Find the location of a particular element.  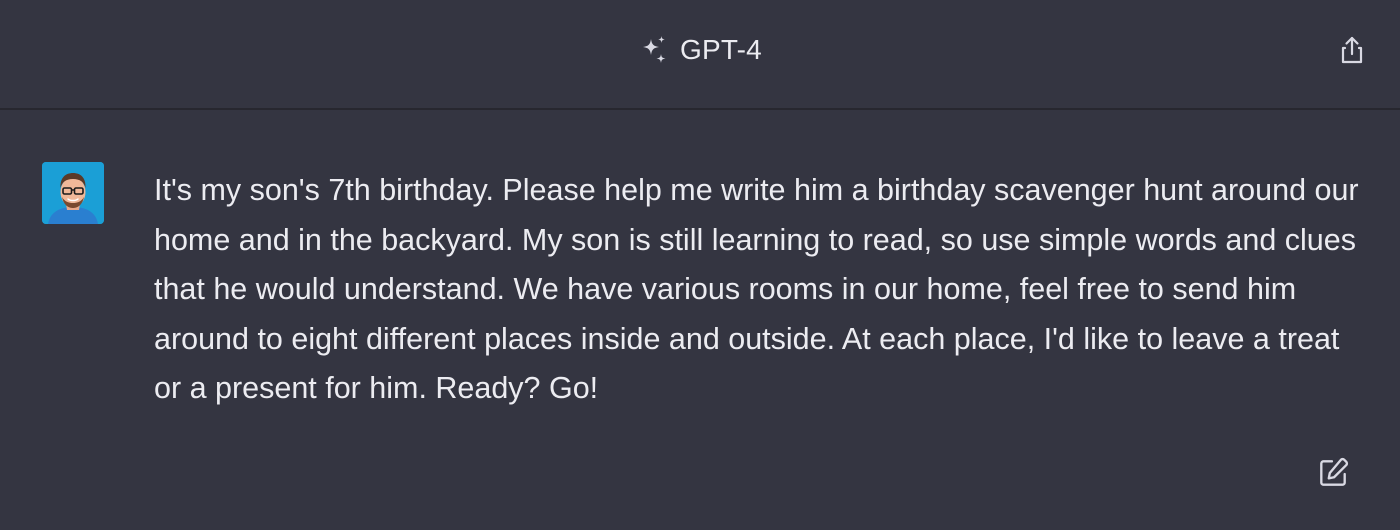

share-icon is located at coordinates (1352, 50).